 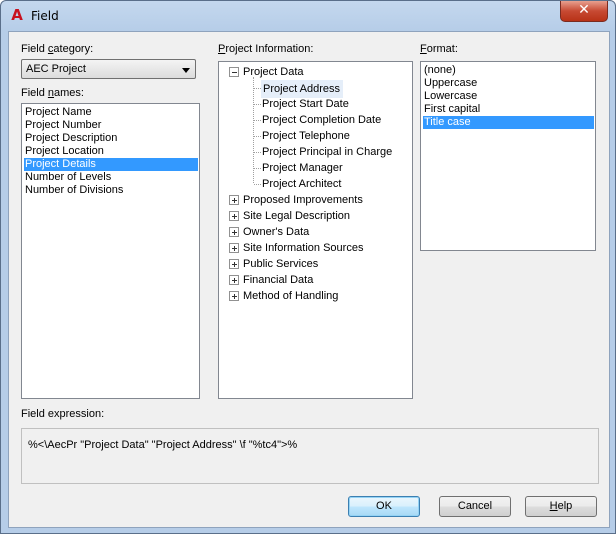 What do you see at coordinates (52, 93) in the screenshot?
I see `field-names-label: Field names:` at bounding box center [52, 93].